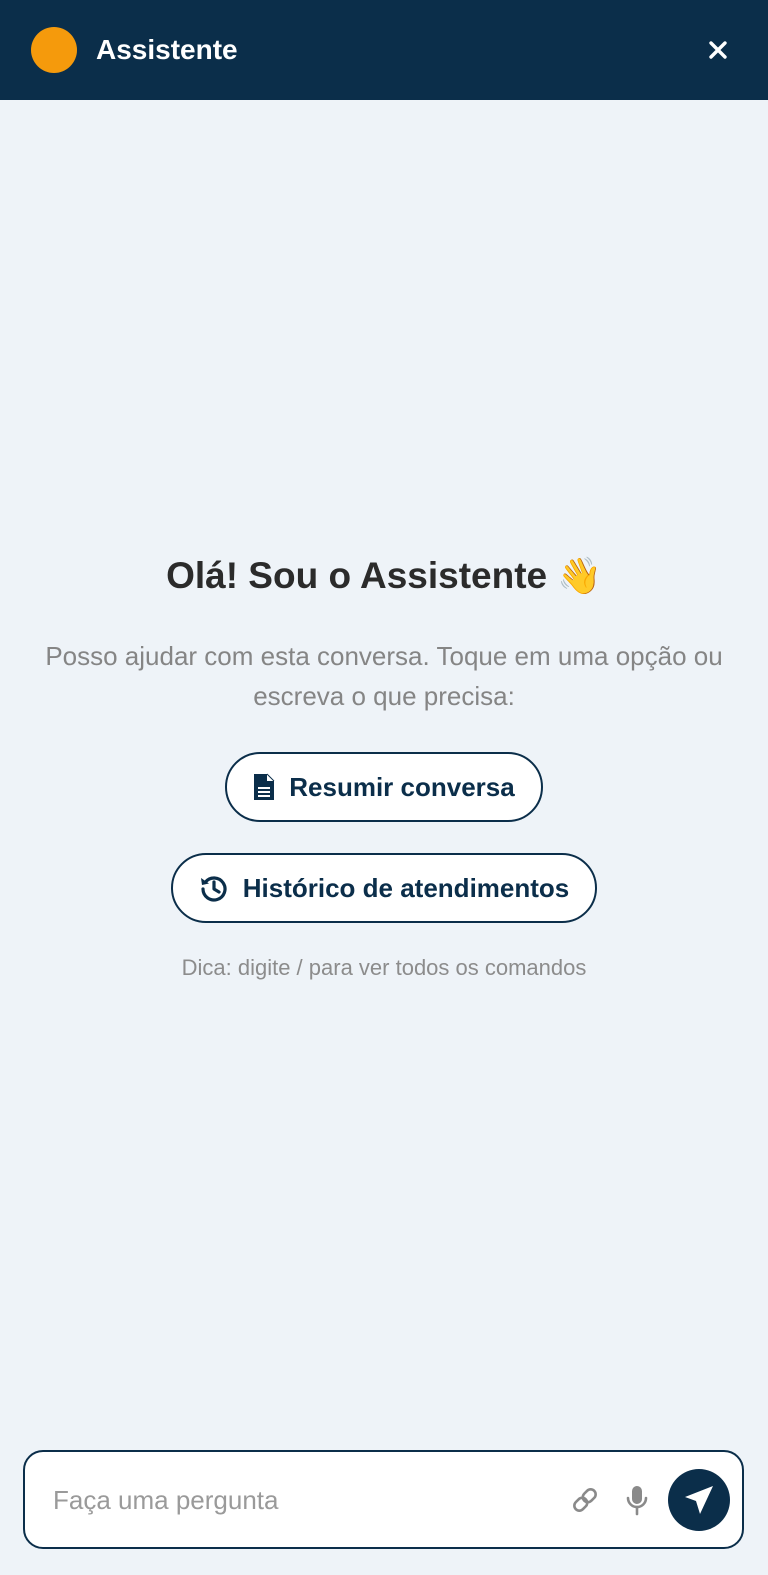 This screenshot has height=1575, width=768. I want to click on history-icon, so click(213, 889).